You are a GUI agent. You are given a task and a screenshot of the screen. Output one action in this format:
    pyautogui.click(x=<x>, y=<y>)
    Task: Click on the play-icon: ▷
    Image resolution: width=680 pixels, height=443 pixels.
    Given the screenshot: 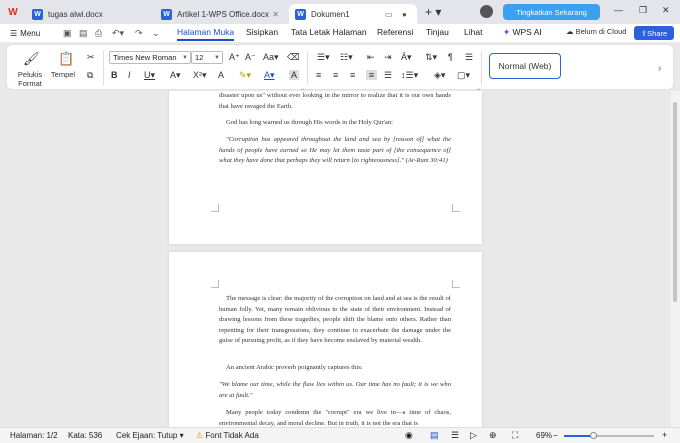 What is the action you would take?
    pyautogui.click(x=473, y=435)
    